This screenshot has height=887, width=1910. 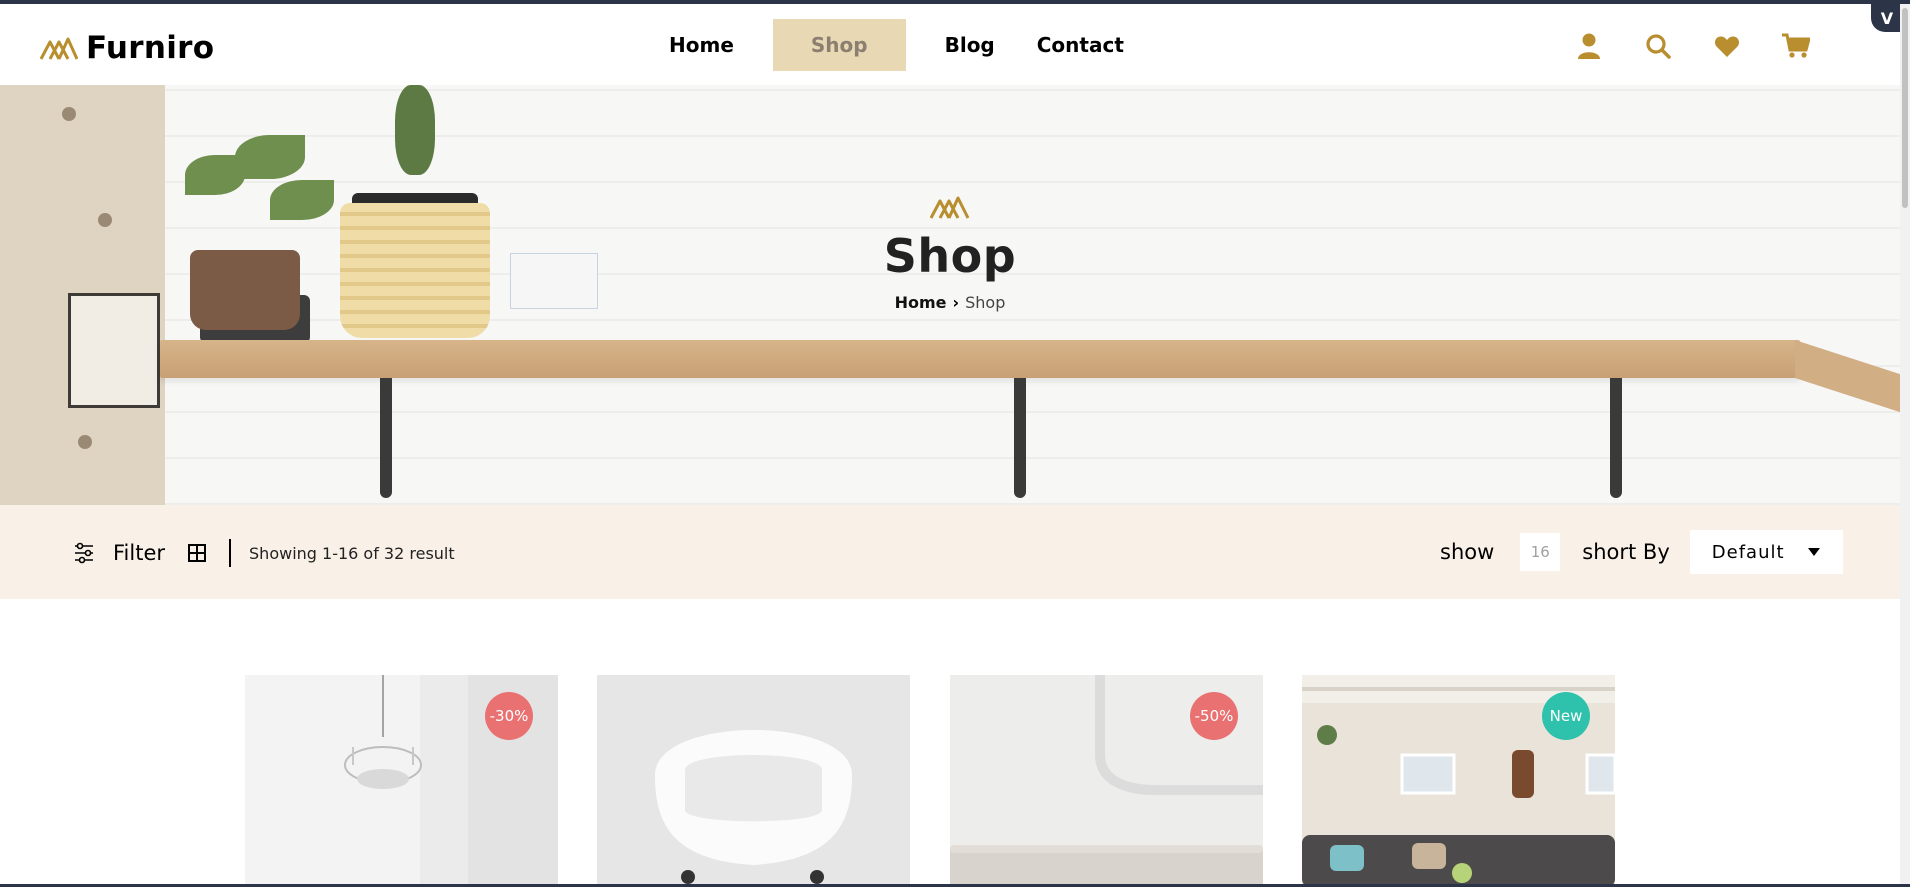 I want to click on hero-content: Shop Home › Shop, so click(x=950, y=253).